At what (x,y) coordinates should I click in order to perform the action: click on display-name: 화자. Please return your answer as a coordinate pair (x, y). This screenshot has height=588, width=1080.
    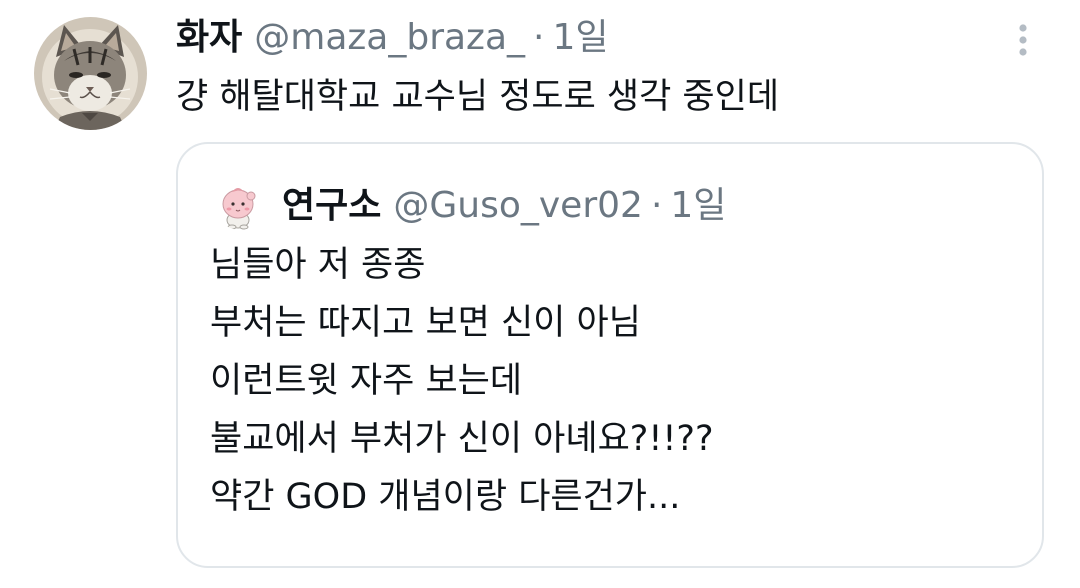
    Looking at the image, I should click on (209, 38).